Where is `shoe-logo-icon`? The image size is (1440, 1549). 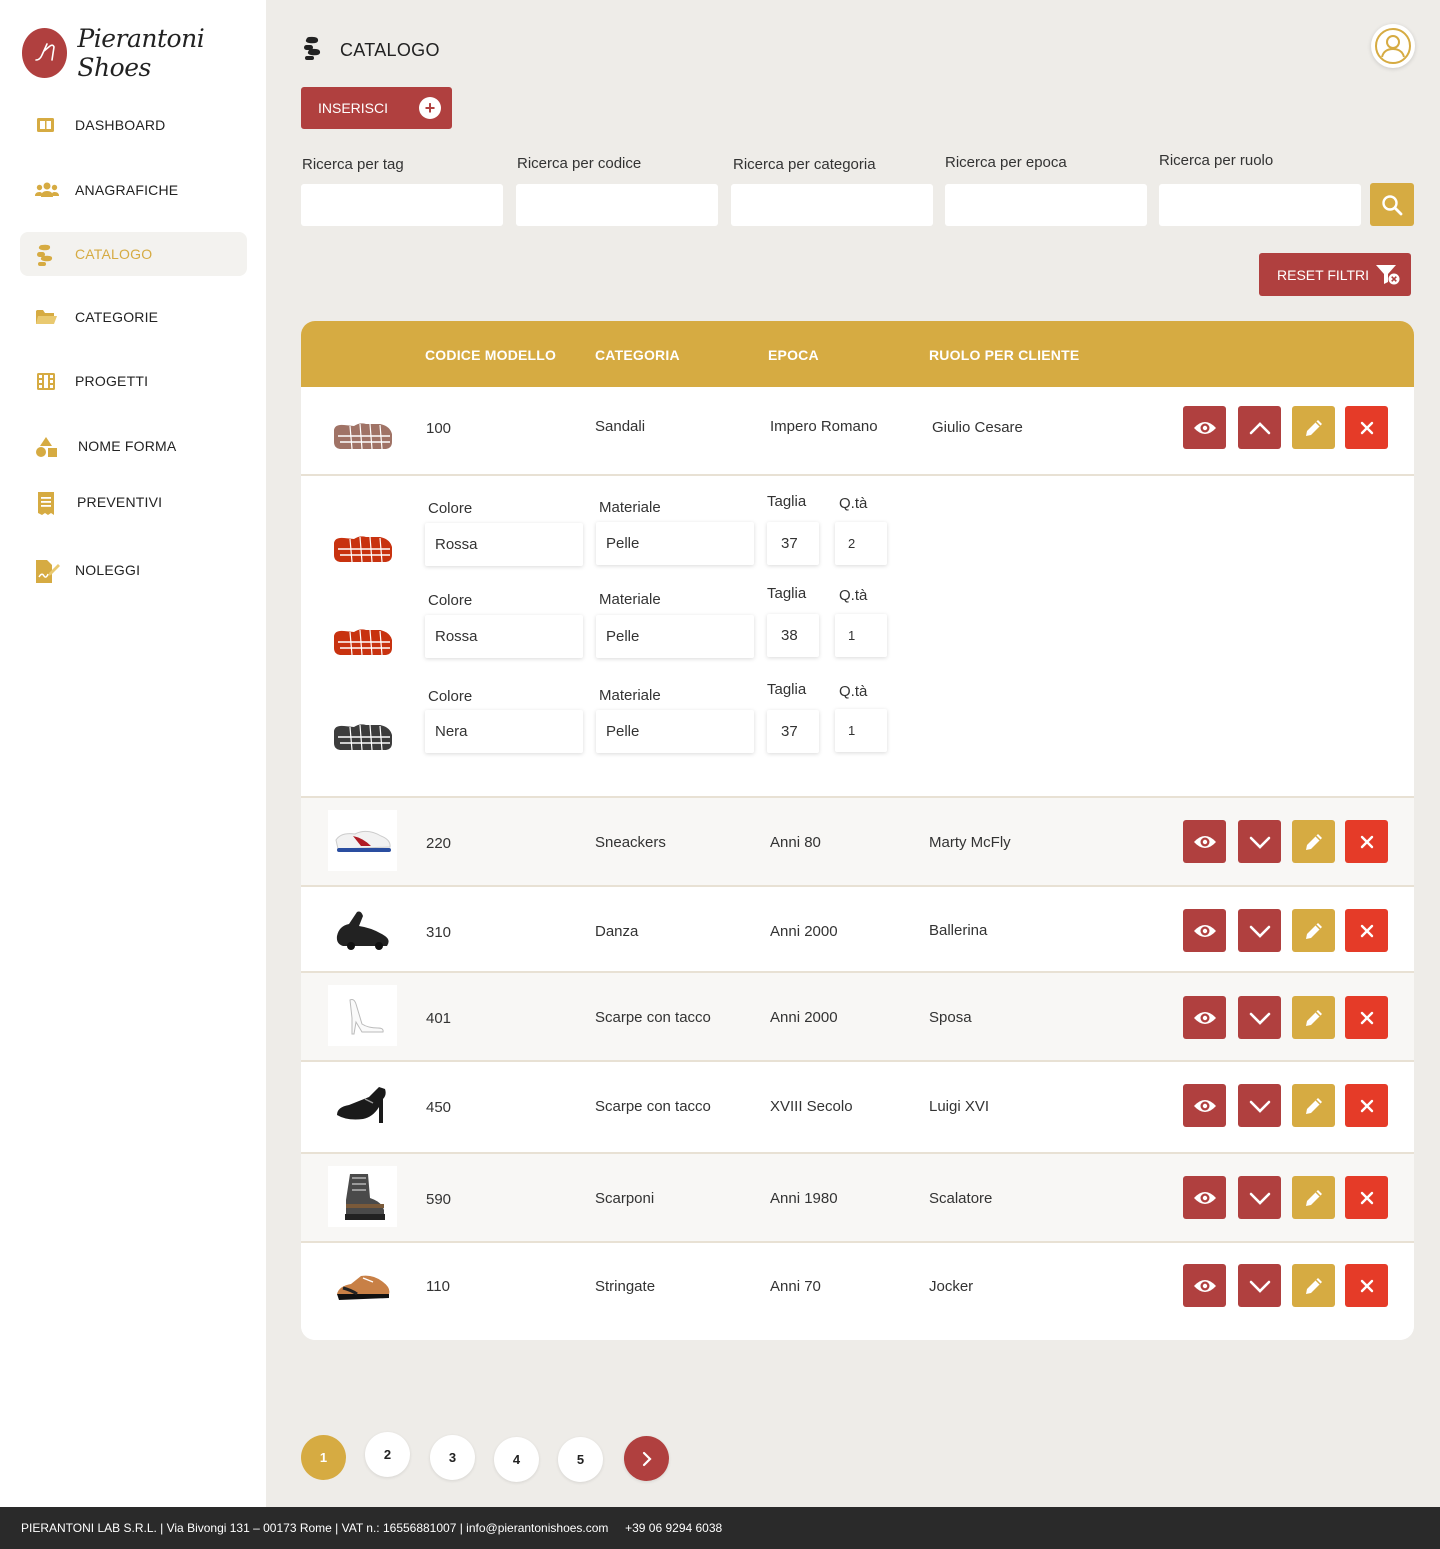
shoe-logo-icon is located at coordinates (45, 53).